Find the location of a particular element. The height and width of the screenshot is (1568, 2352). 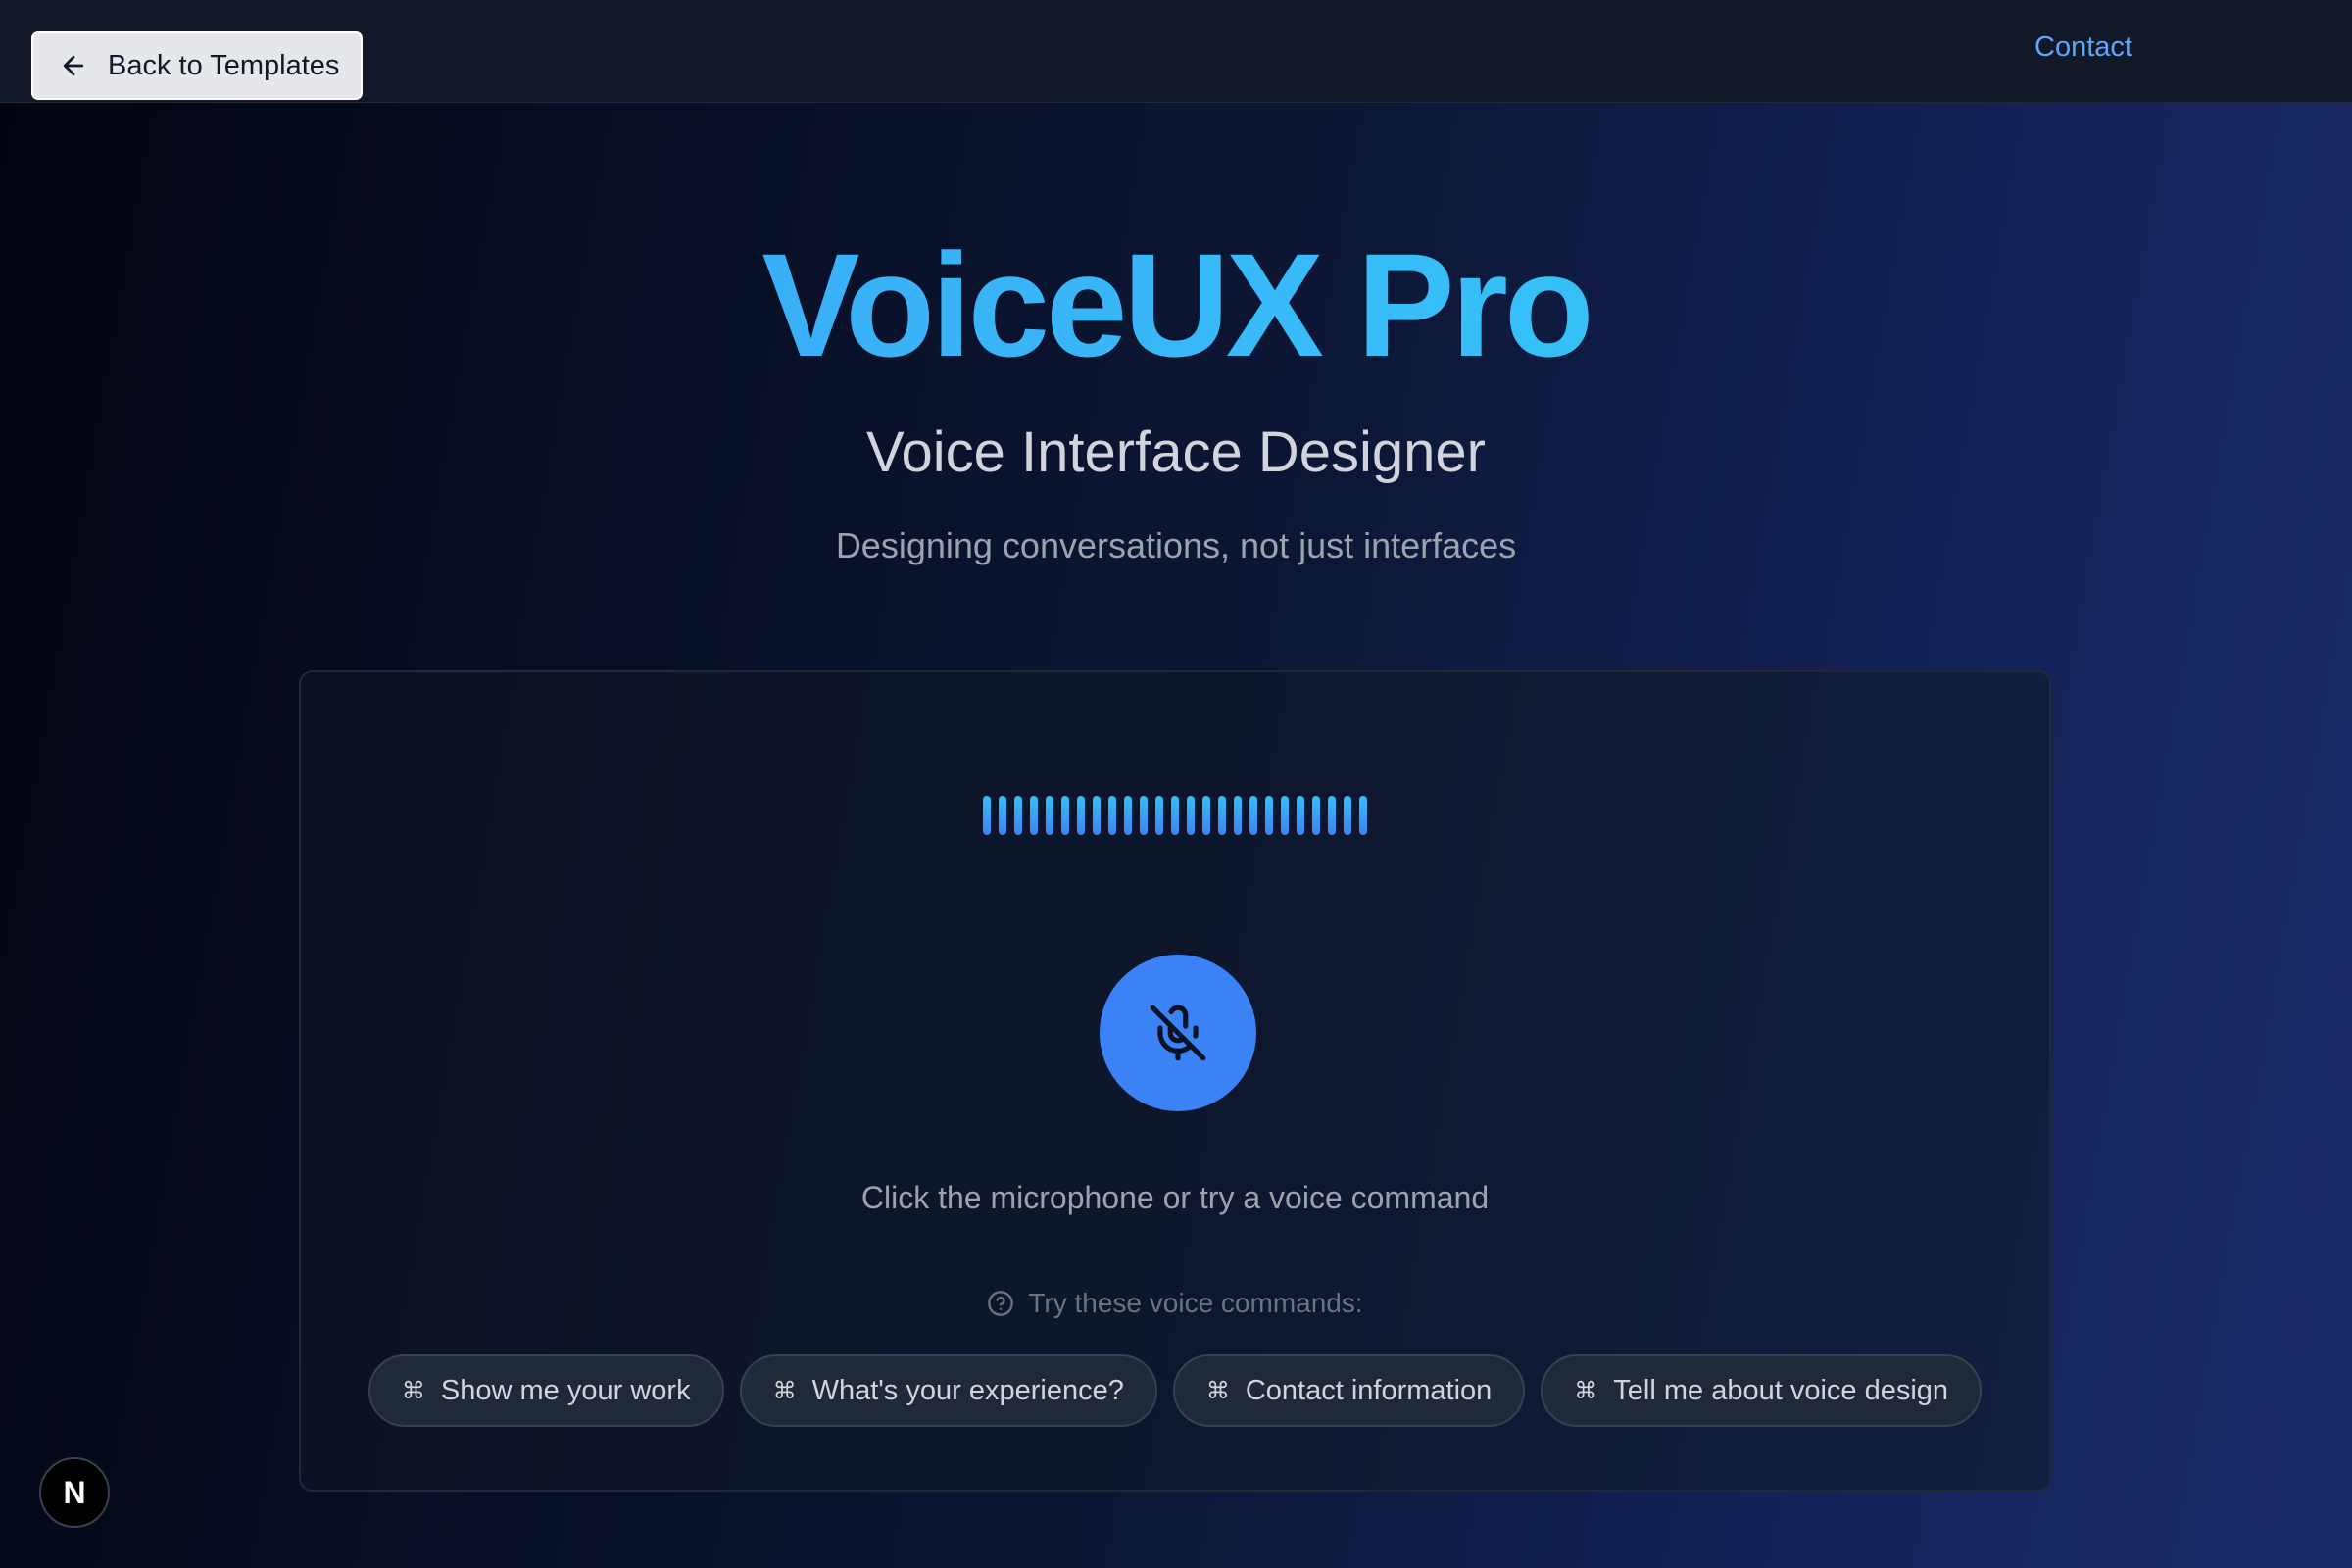

top-nav-bar: Back to Templates Contact is located at coordinates (1176, 51).